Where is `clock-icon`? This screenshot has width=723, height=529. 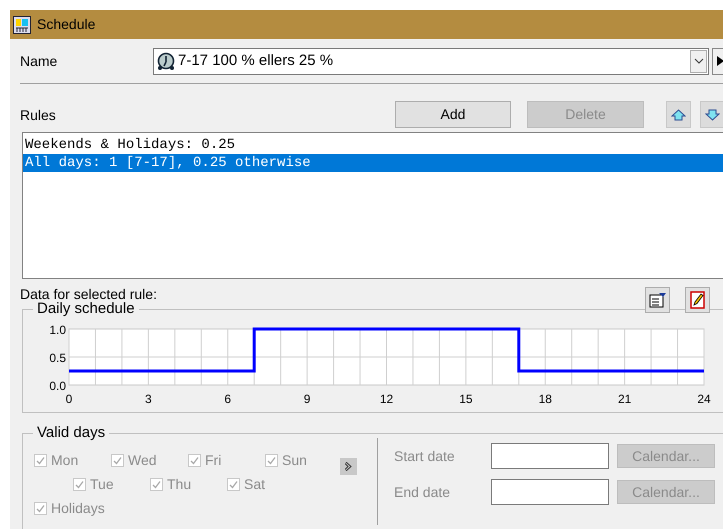
clock-icon is located at coordinates (166, 61).